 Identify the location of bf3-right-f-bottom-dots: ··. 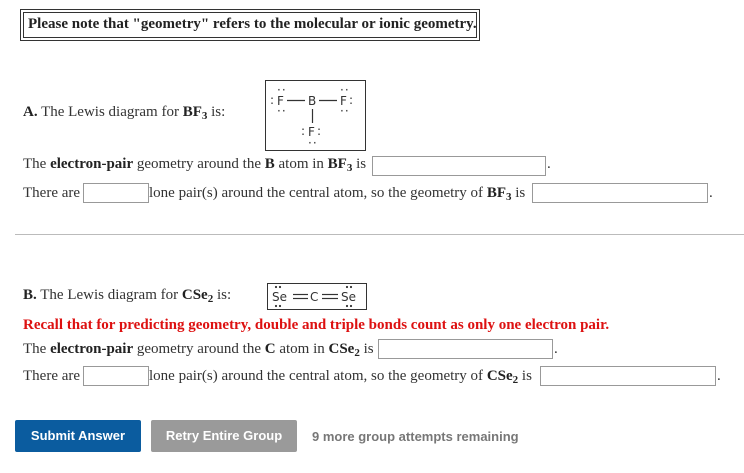
(345, 111).